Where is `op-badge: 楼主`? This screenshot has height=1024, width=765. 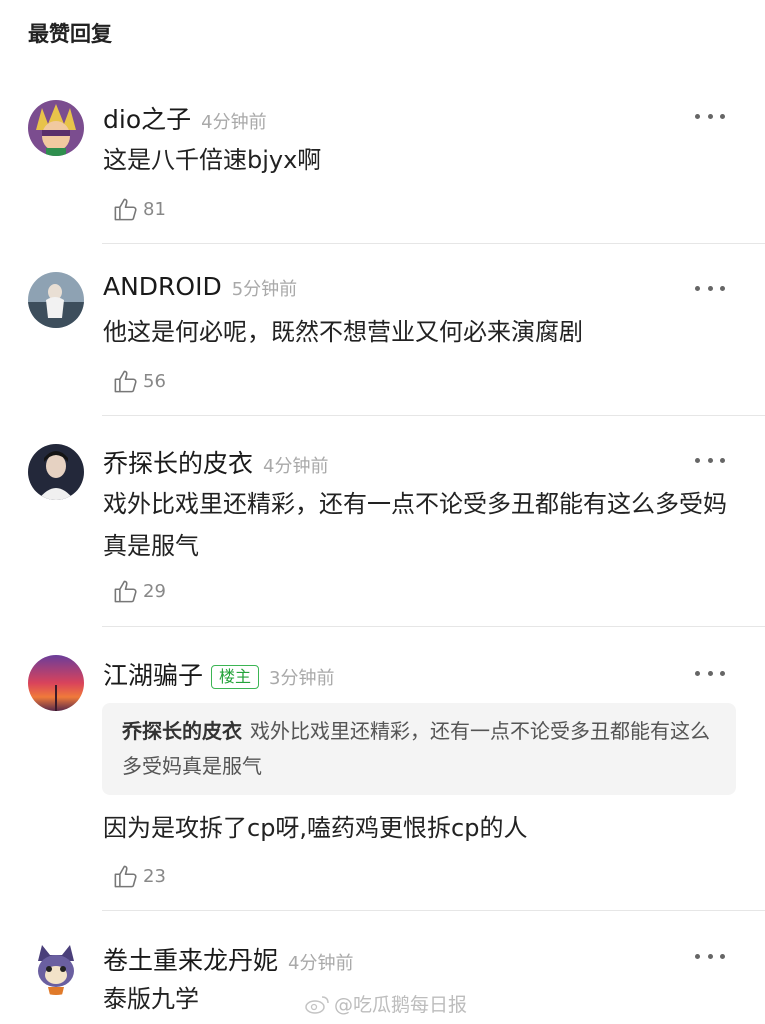 op-badge: 楼主 is located at coordinates (235, 677).